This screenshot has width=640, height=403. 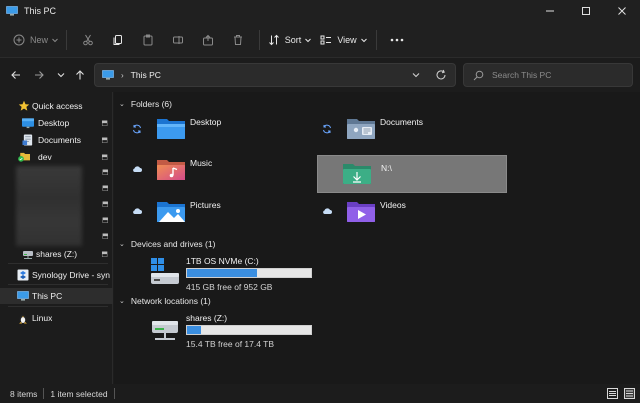 What do you see at coordinates (122, 301) in the screenshot?
I see `chevron-down-icon: ⌄` at bounding box center [122, 301].